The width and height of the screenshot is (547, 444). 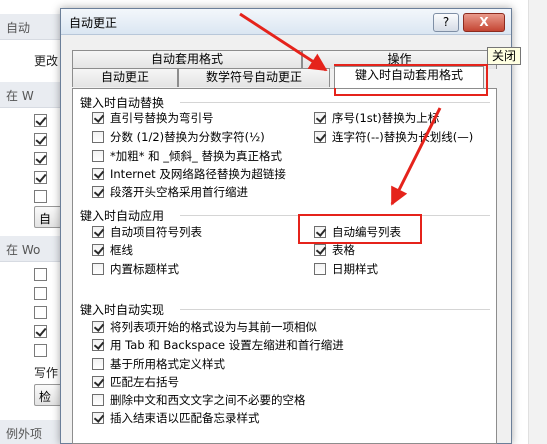 What do you see at coordinates (409, 77) in the screenshot?
I see `tab-autoformat-as-you-type: 键入时自动套用格式` at bounding box center [409, 77].